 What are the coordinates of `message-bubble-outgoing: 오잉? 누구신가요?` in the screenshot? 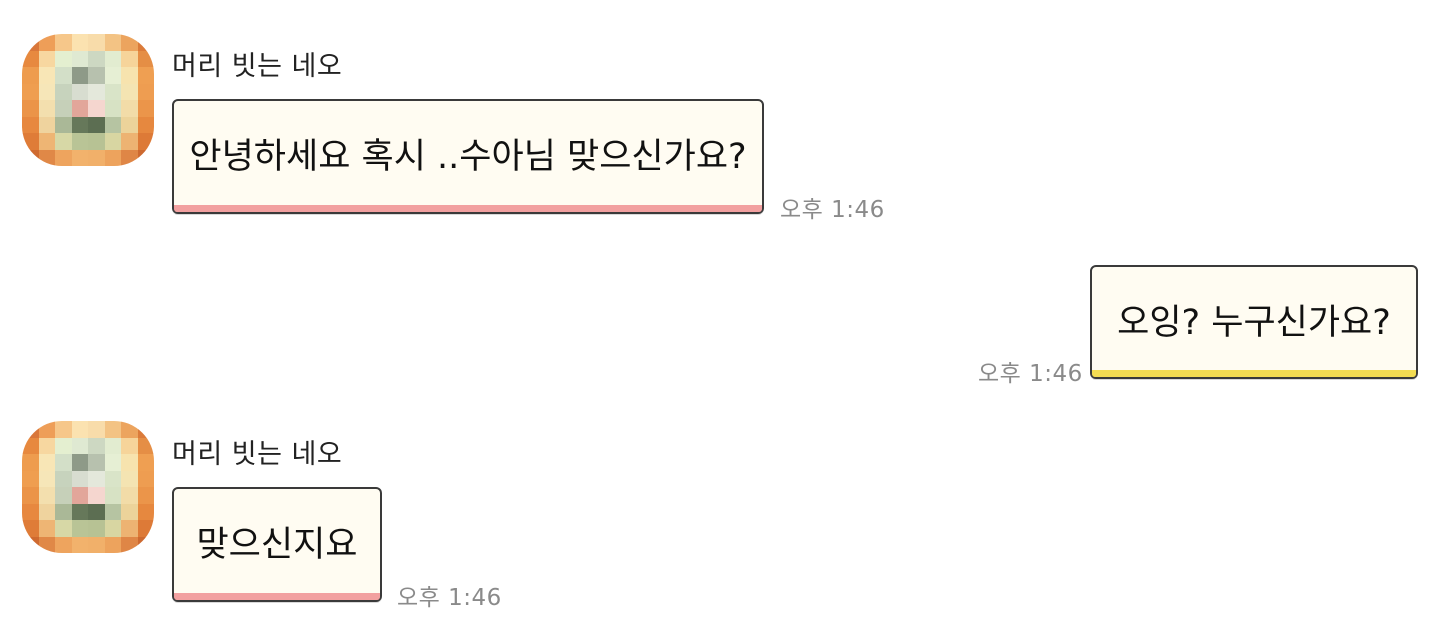 It's located at (1254, 322).